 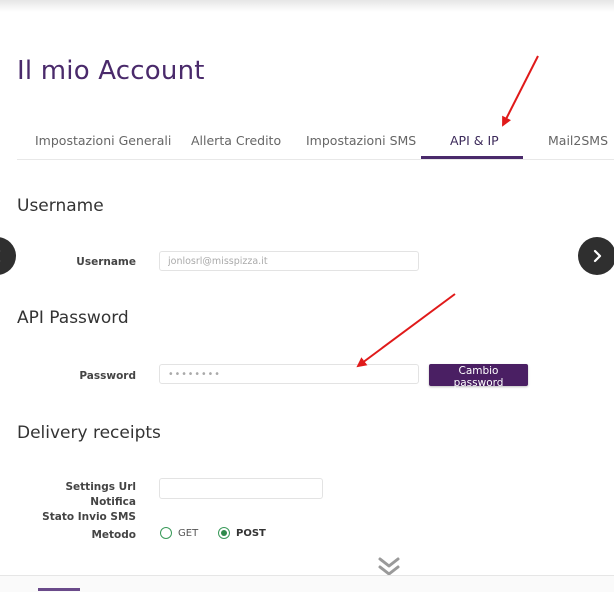 What do you see at coordinates (289, 374) in the screenshot?
I see `password-input` at bounding box center [289, 374].